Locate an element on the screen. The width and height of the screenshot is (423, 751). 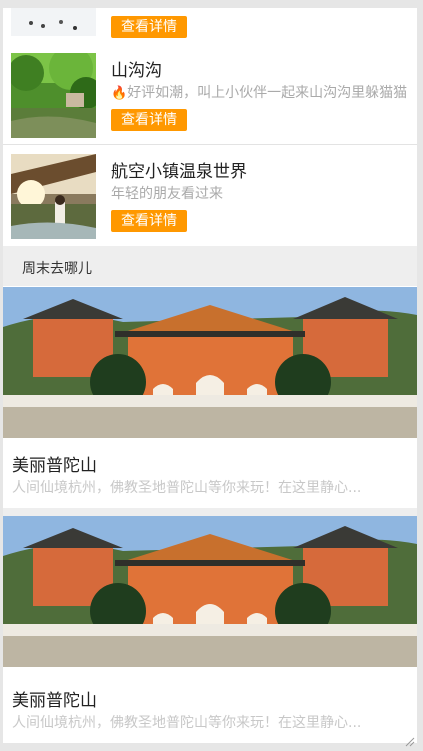
fire-icon: 🔥 is located at coordinates (119, 93).